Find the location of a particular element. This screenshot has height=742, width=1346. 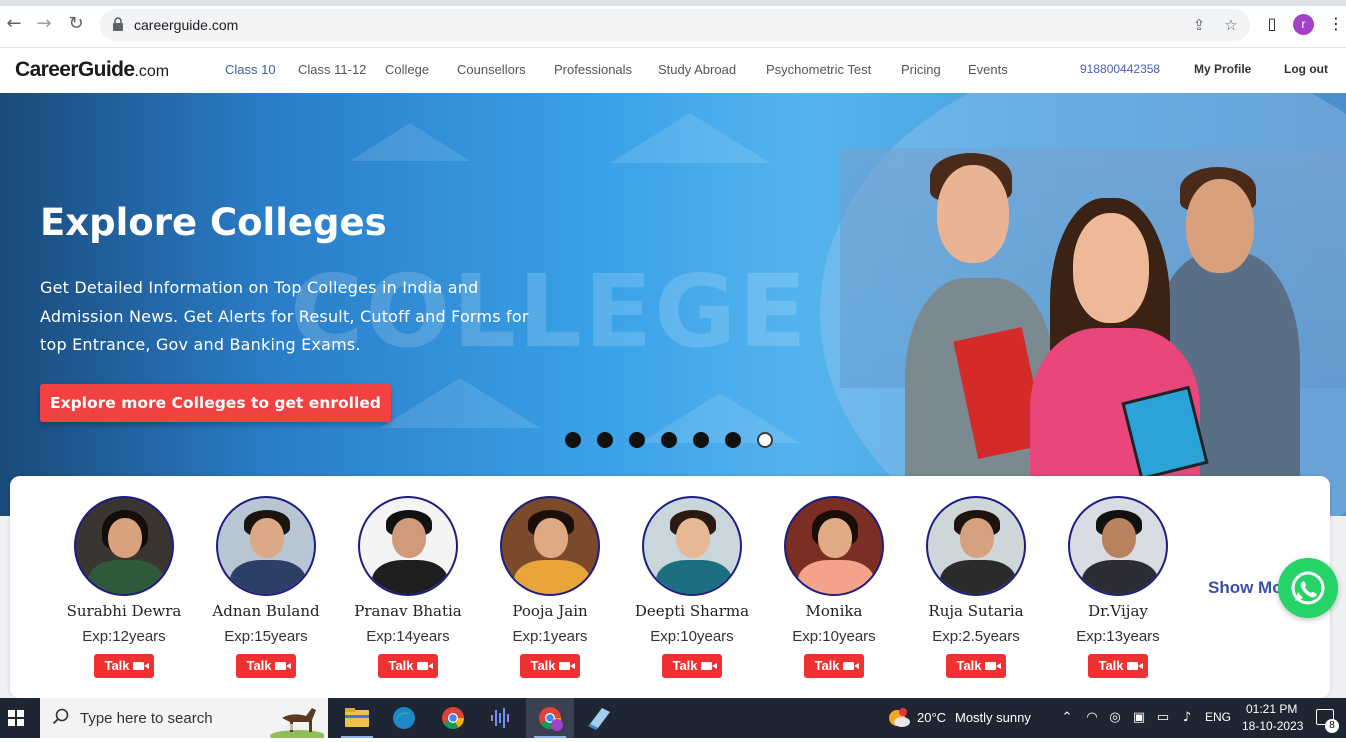

whatsapp-button is located at coordinates (1308, 588).